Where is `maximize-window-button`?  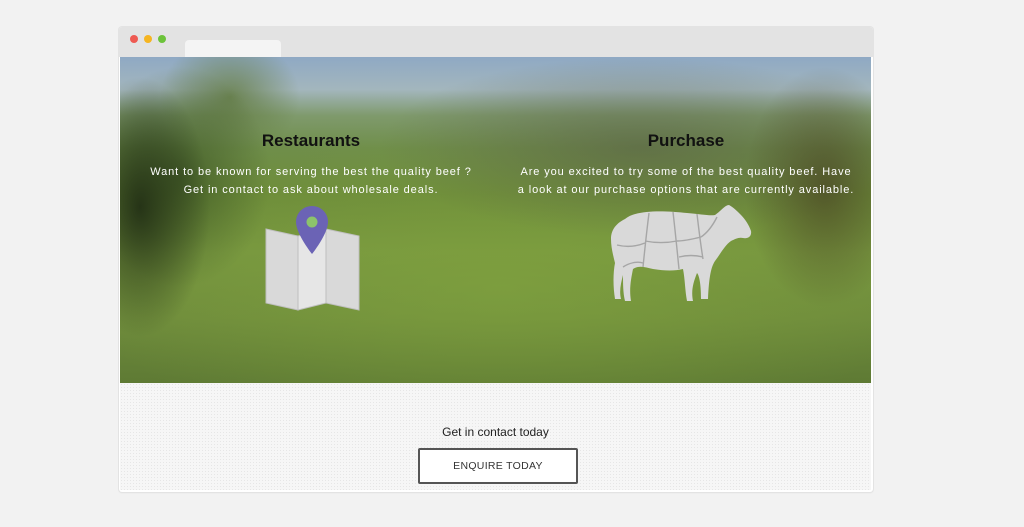
maximize-window-button is located at coordinates (162, 39).